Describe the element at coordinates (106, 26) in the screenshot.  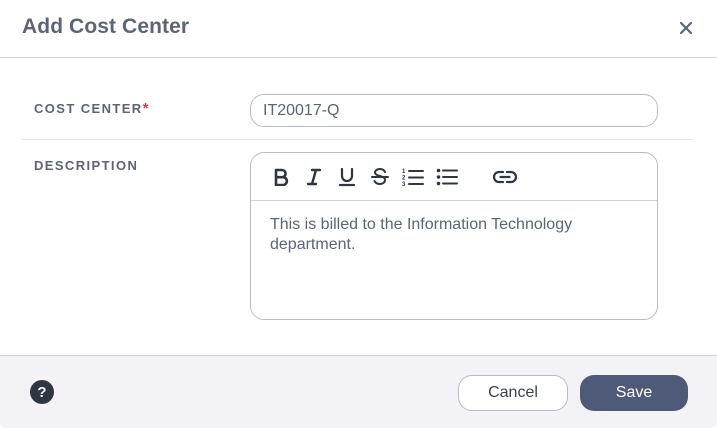
I see `dialog-title: Add Cost Center` at that location.